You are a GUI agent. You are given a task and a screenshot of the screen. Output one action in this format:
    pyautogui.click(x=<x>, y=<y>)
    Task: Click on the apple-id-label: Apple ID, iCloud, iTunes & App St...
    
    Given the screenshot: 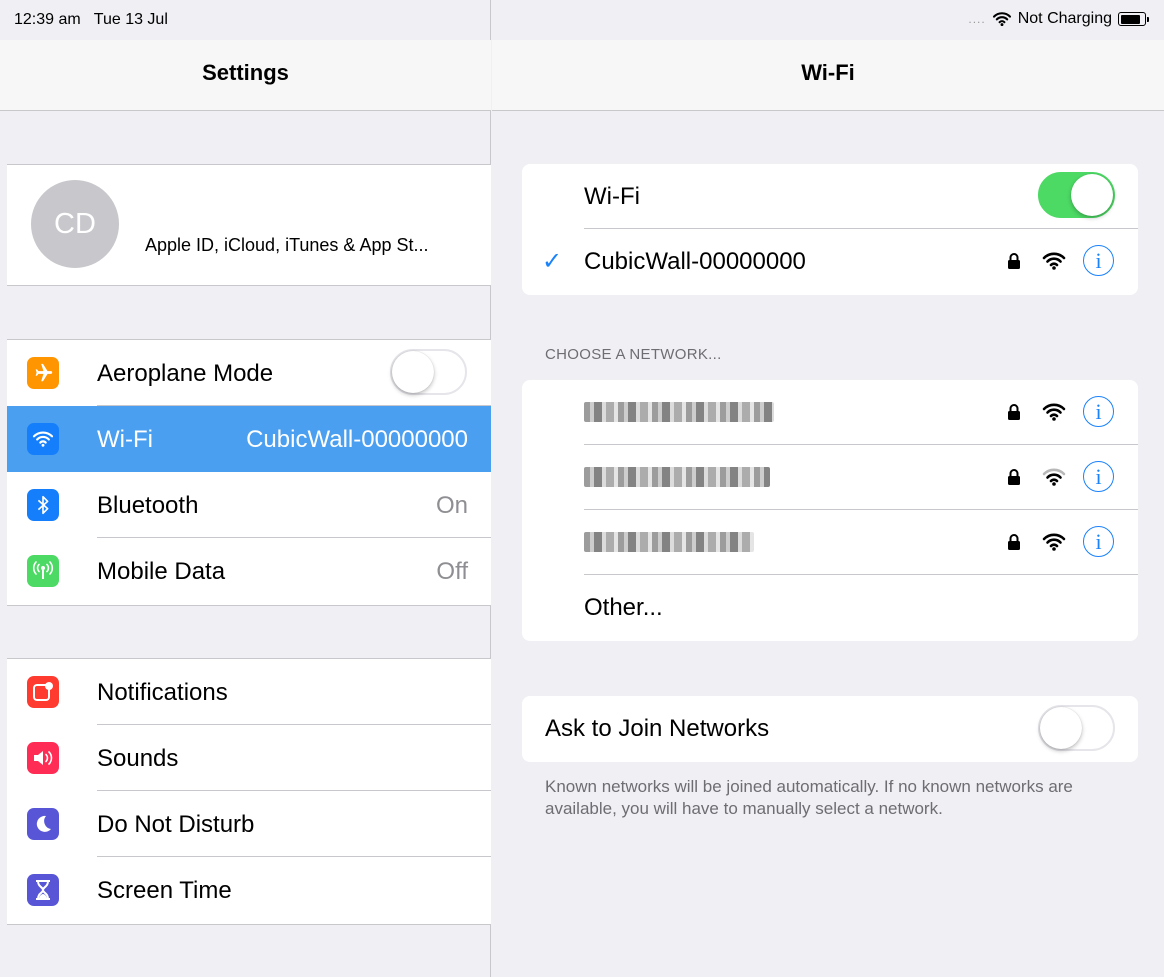 What is the action you would take?
    pyautogui.click(x=287, y=245)
    